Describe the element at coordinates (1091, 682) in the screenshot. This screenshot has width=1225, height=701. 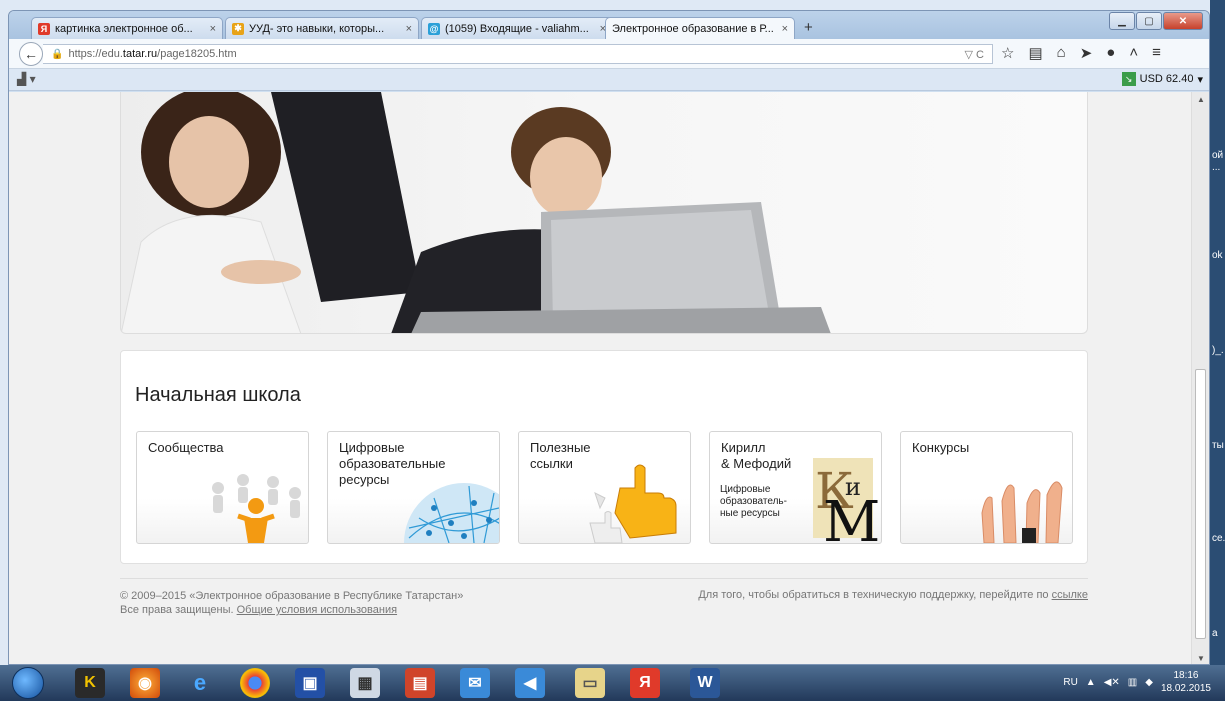
I see `chevron-up-icon: ▲` at that location.